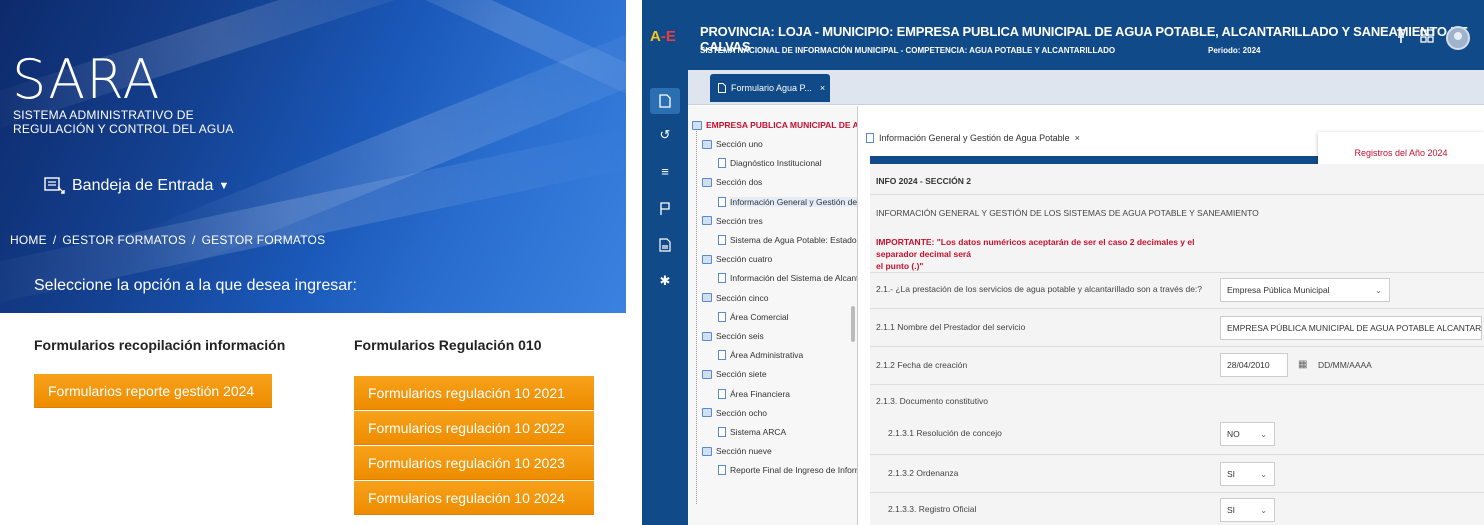  I want to click on registro-select: SI ⌄, so click(1247, 510).